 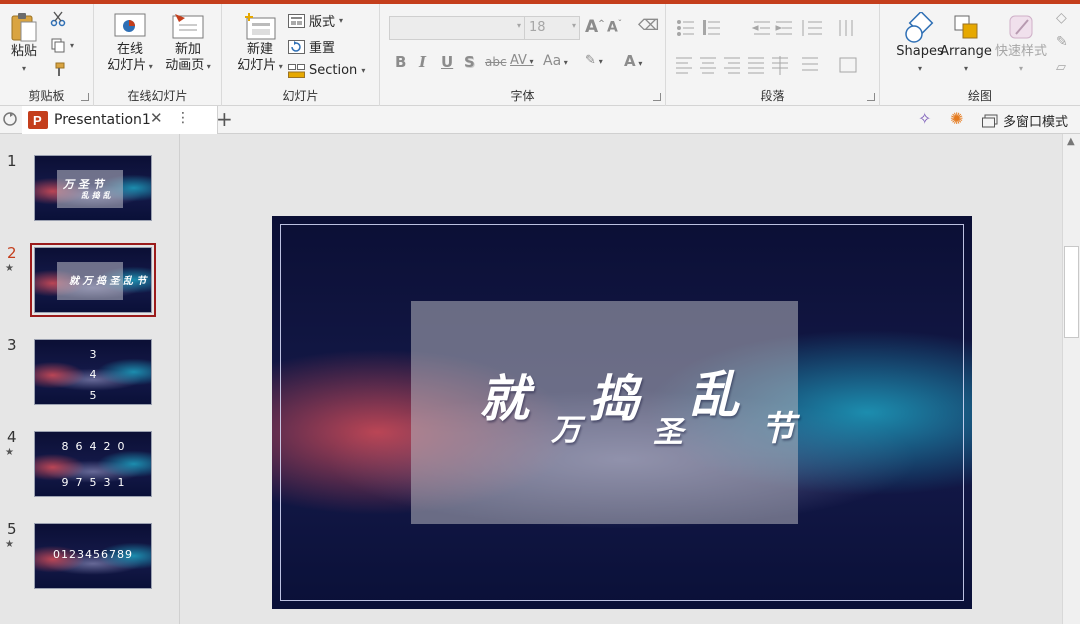 What do you see at coordinates (47, 55) in the screenshot?
I see `clipboard-group: 粘贴 ▾ ▾ 剪贴板` at bounding box center [47, 55].